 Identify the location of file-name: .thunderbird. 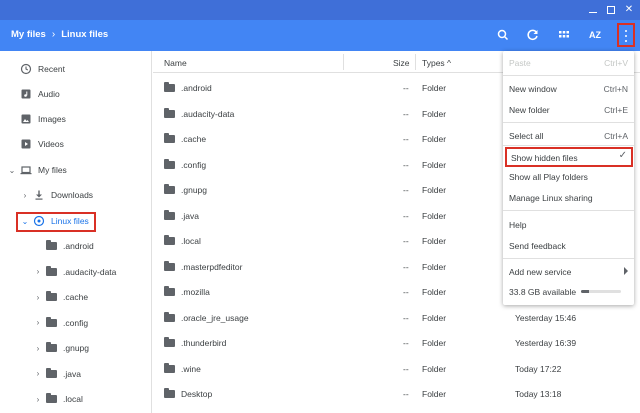
(204, 343).